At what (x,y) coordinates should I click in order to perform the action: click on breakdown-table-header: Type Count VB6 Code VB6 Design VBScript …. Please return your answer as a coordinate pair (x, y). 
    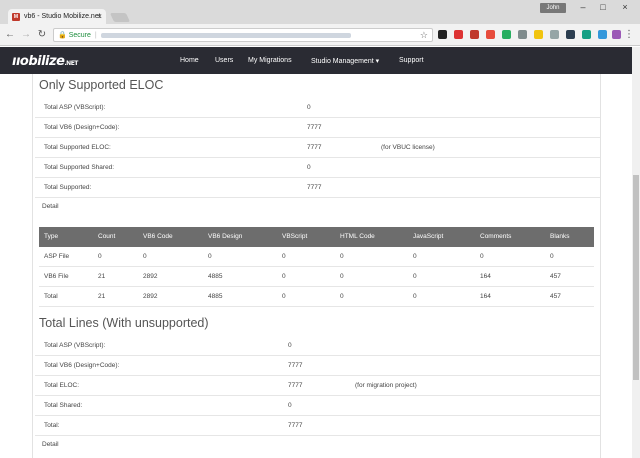
    Looking at the image, I should click on (316, 237).